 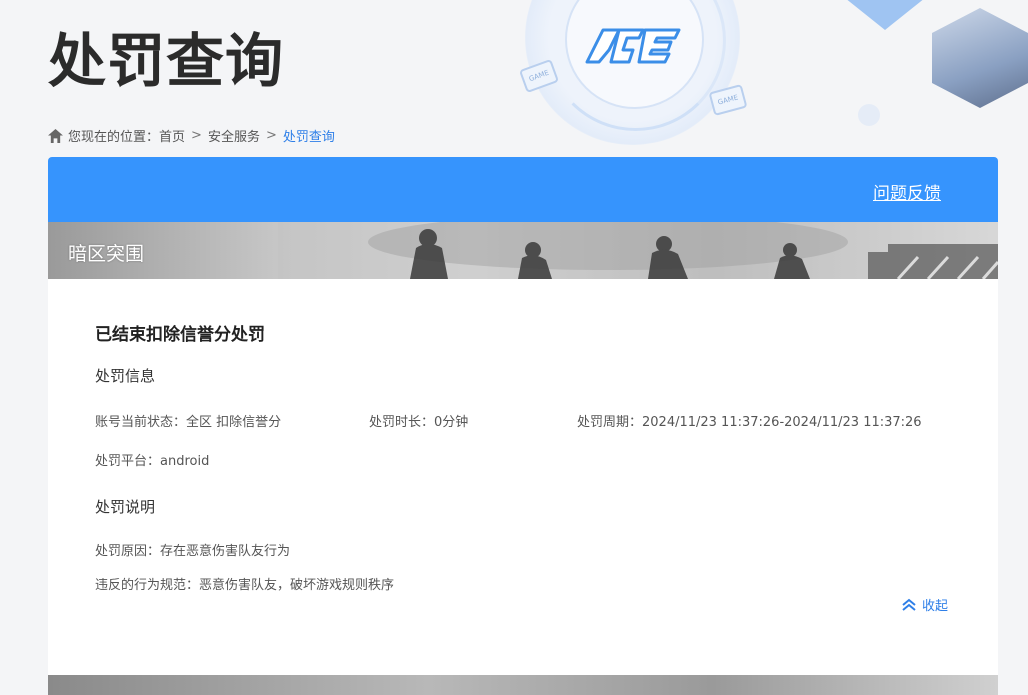 What do you see at coordinates (166, 61) in the screenshot?
I see `page-title: 处罚查询` at bounding box center [166, 61].